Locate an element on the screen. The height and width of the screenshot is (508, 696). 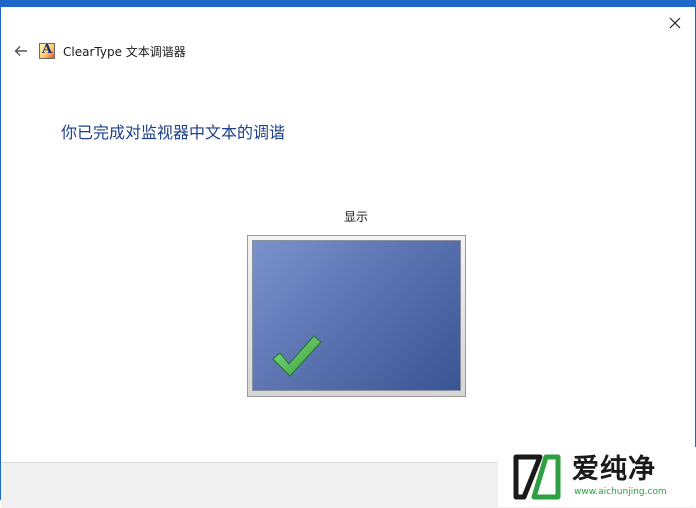
back-button is located at coordinates (21, 51).